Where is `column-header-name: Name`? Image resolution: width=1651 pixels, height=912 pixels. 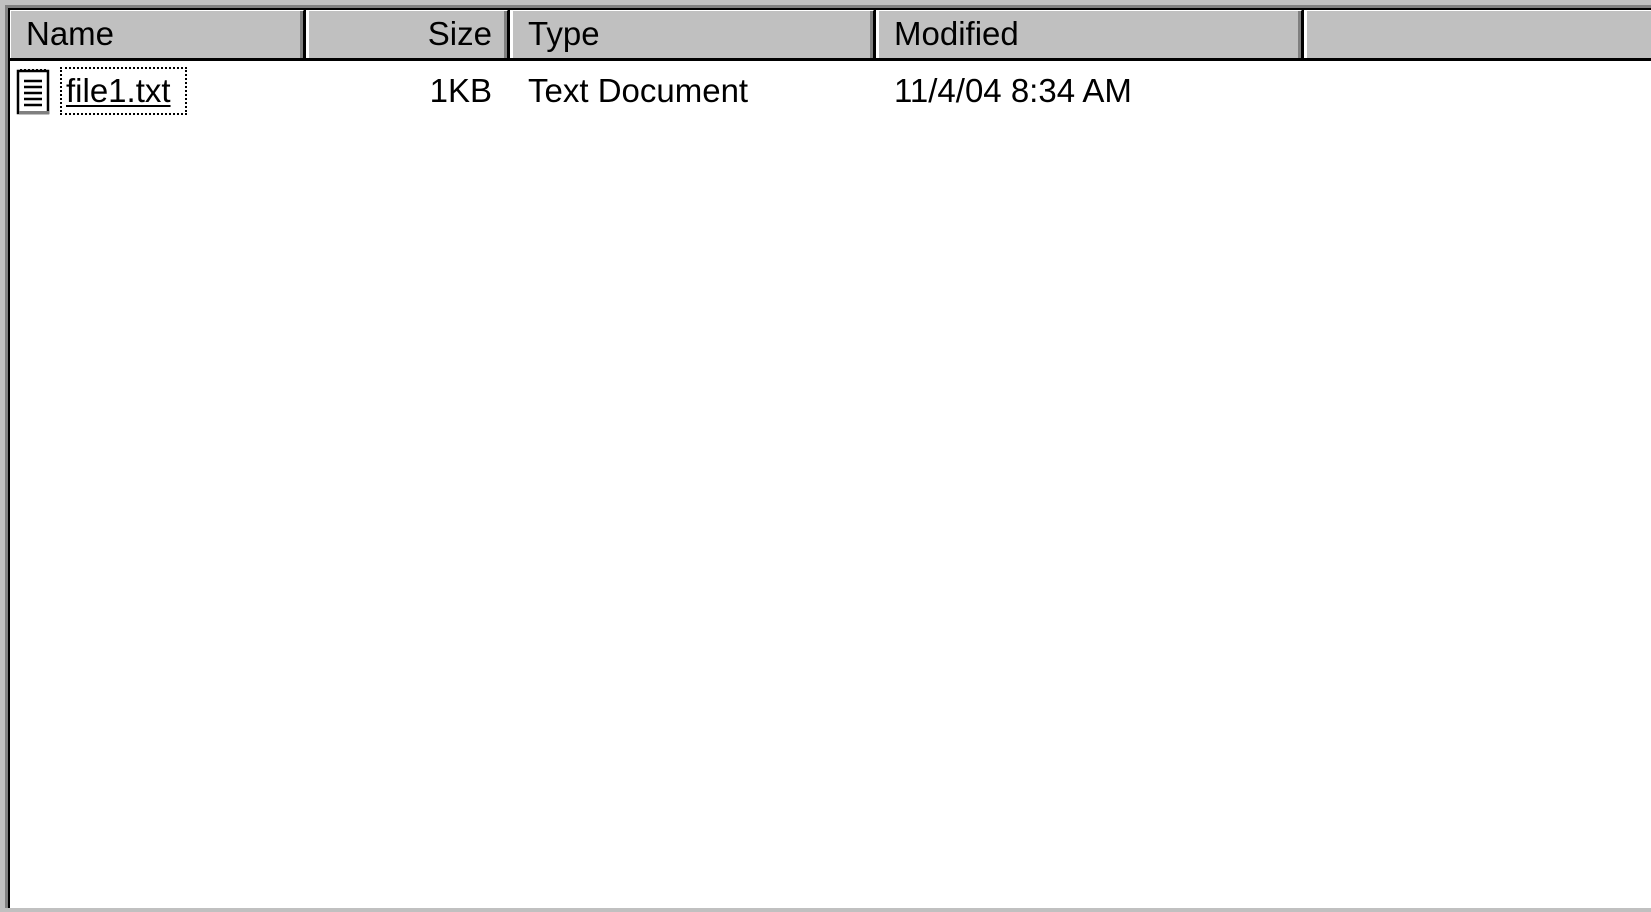 column-header-name: Name is located at coordinates (157, 33).